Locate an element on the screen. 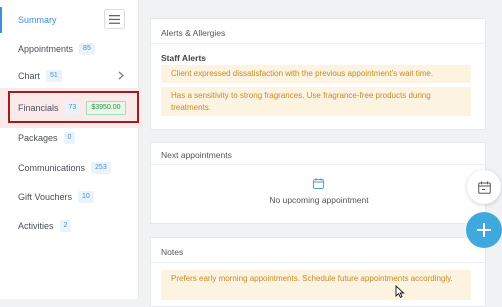  count-badge: 0 is located at coordinates (69, 138).